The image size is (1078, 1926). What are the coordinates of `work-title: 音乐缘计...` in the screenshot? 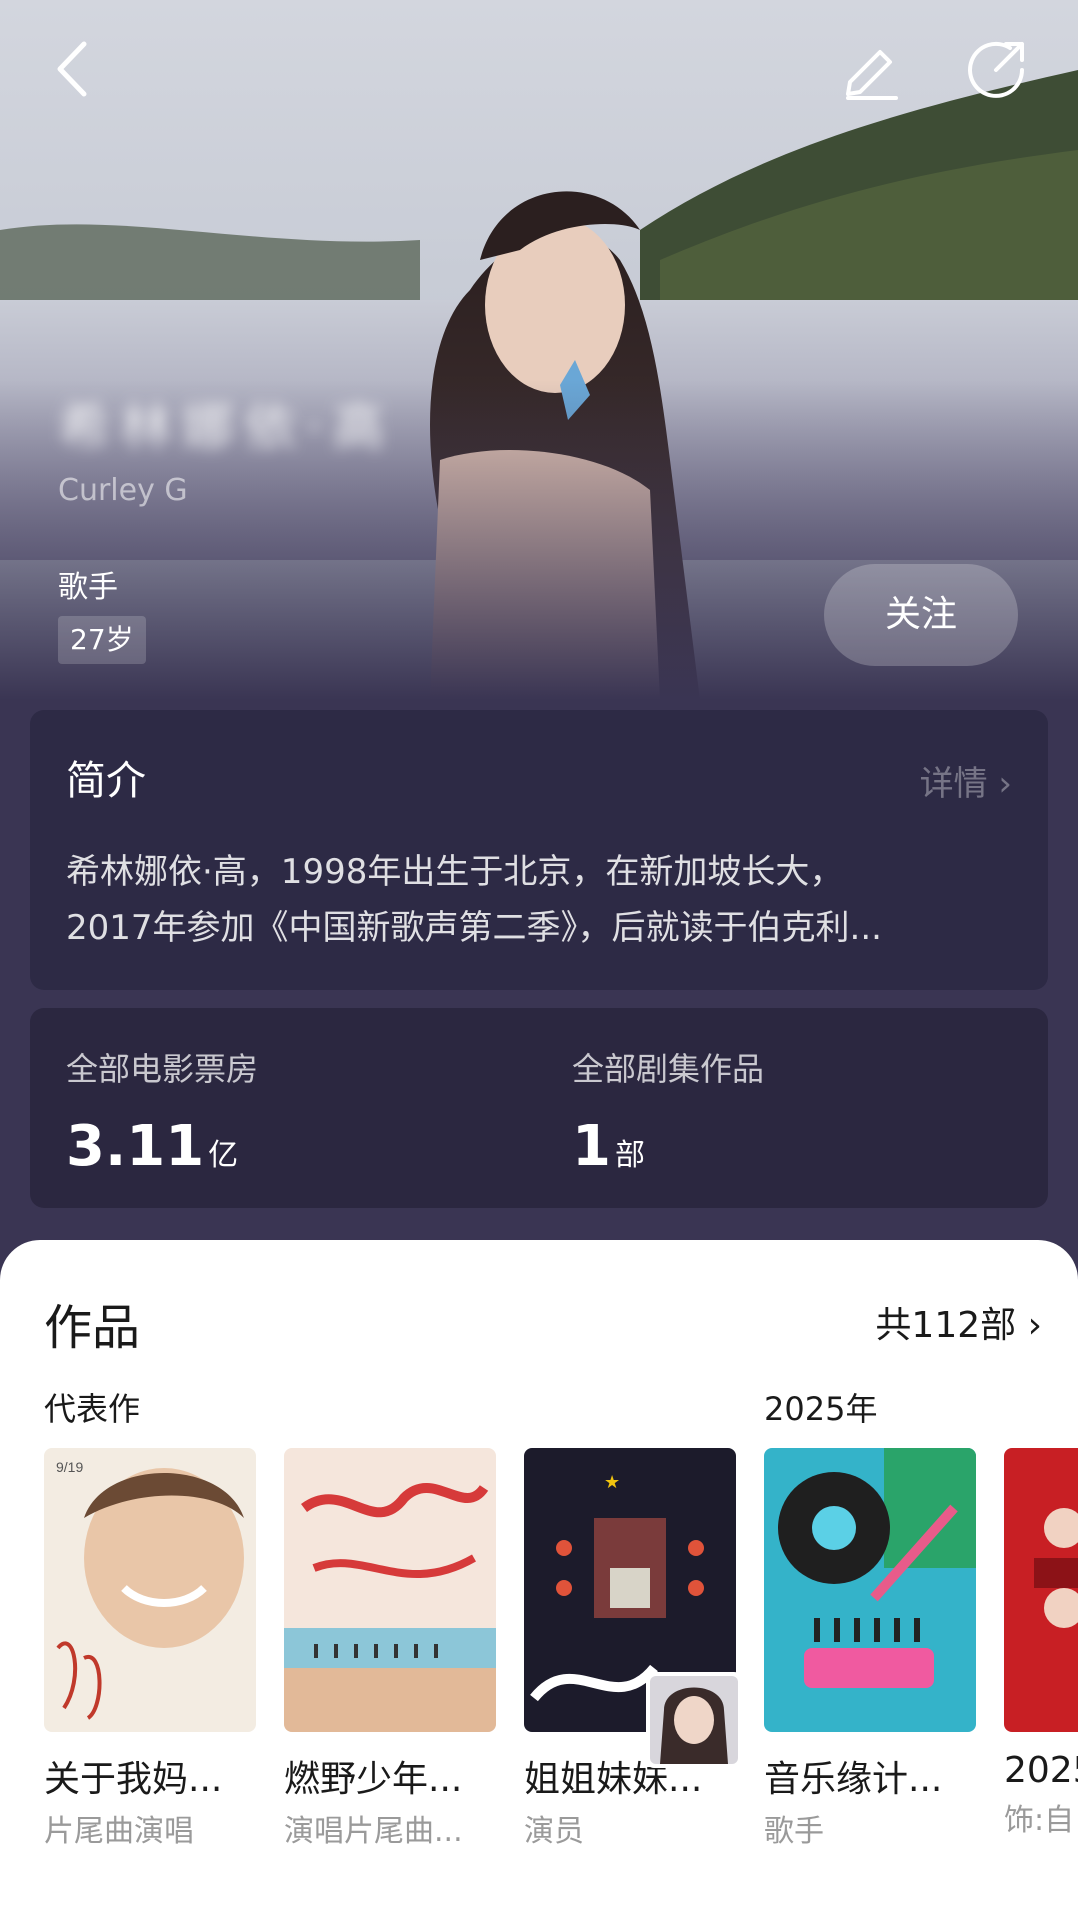 It's located at (853, 1779).